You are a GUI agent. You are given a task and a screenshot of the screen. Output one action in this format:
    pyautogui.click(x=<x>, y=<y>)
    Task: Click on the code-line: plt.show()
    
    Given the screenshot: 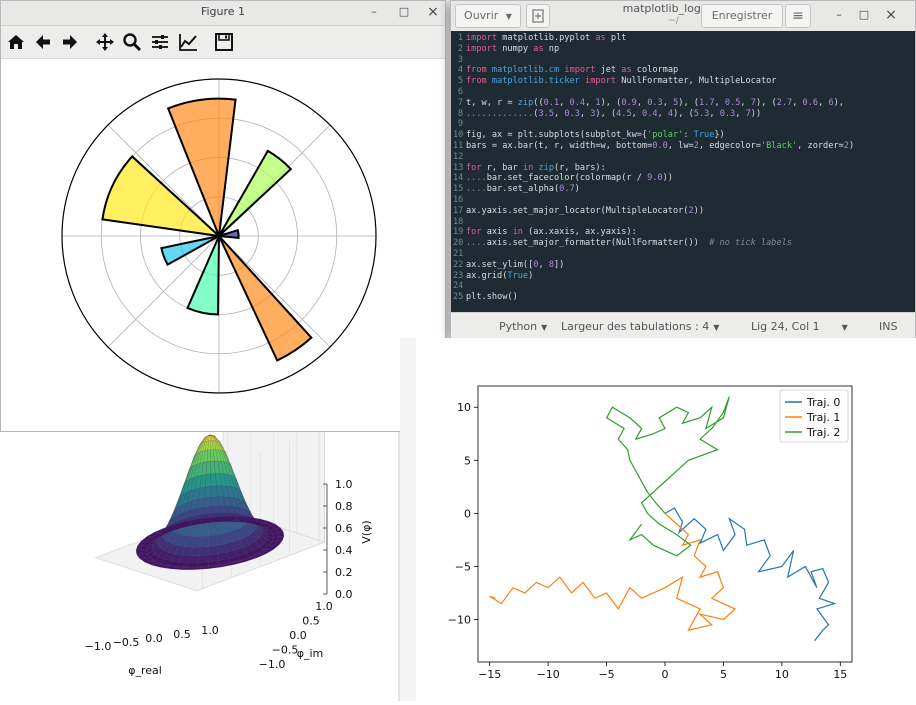 What is the action you would take?
    pyautogui.click(x=492, y=297)
    